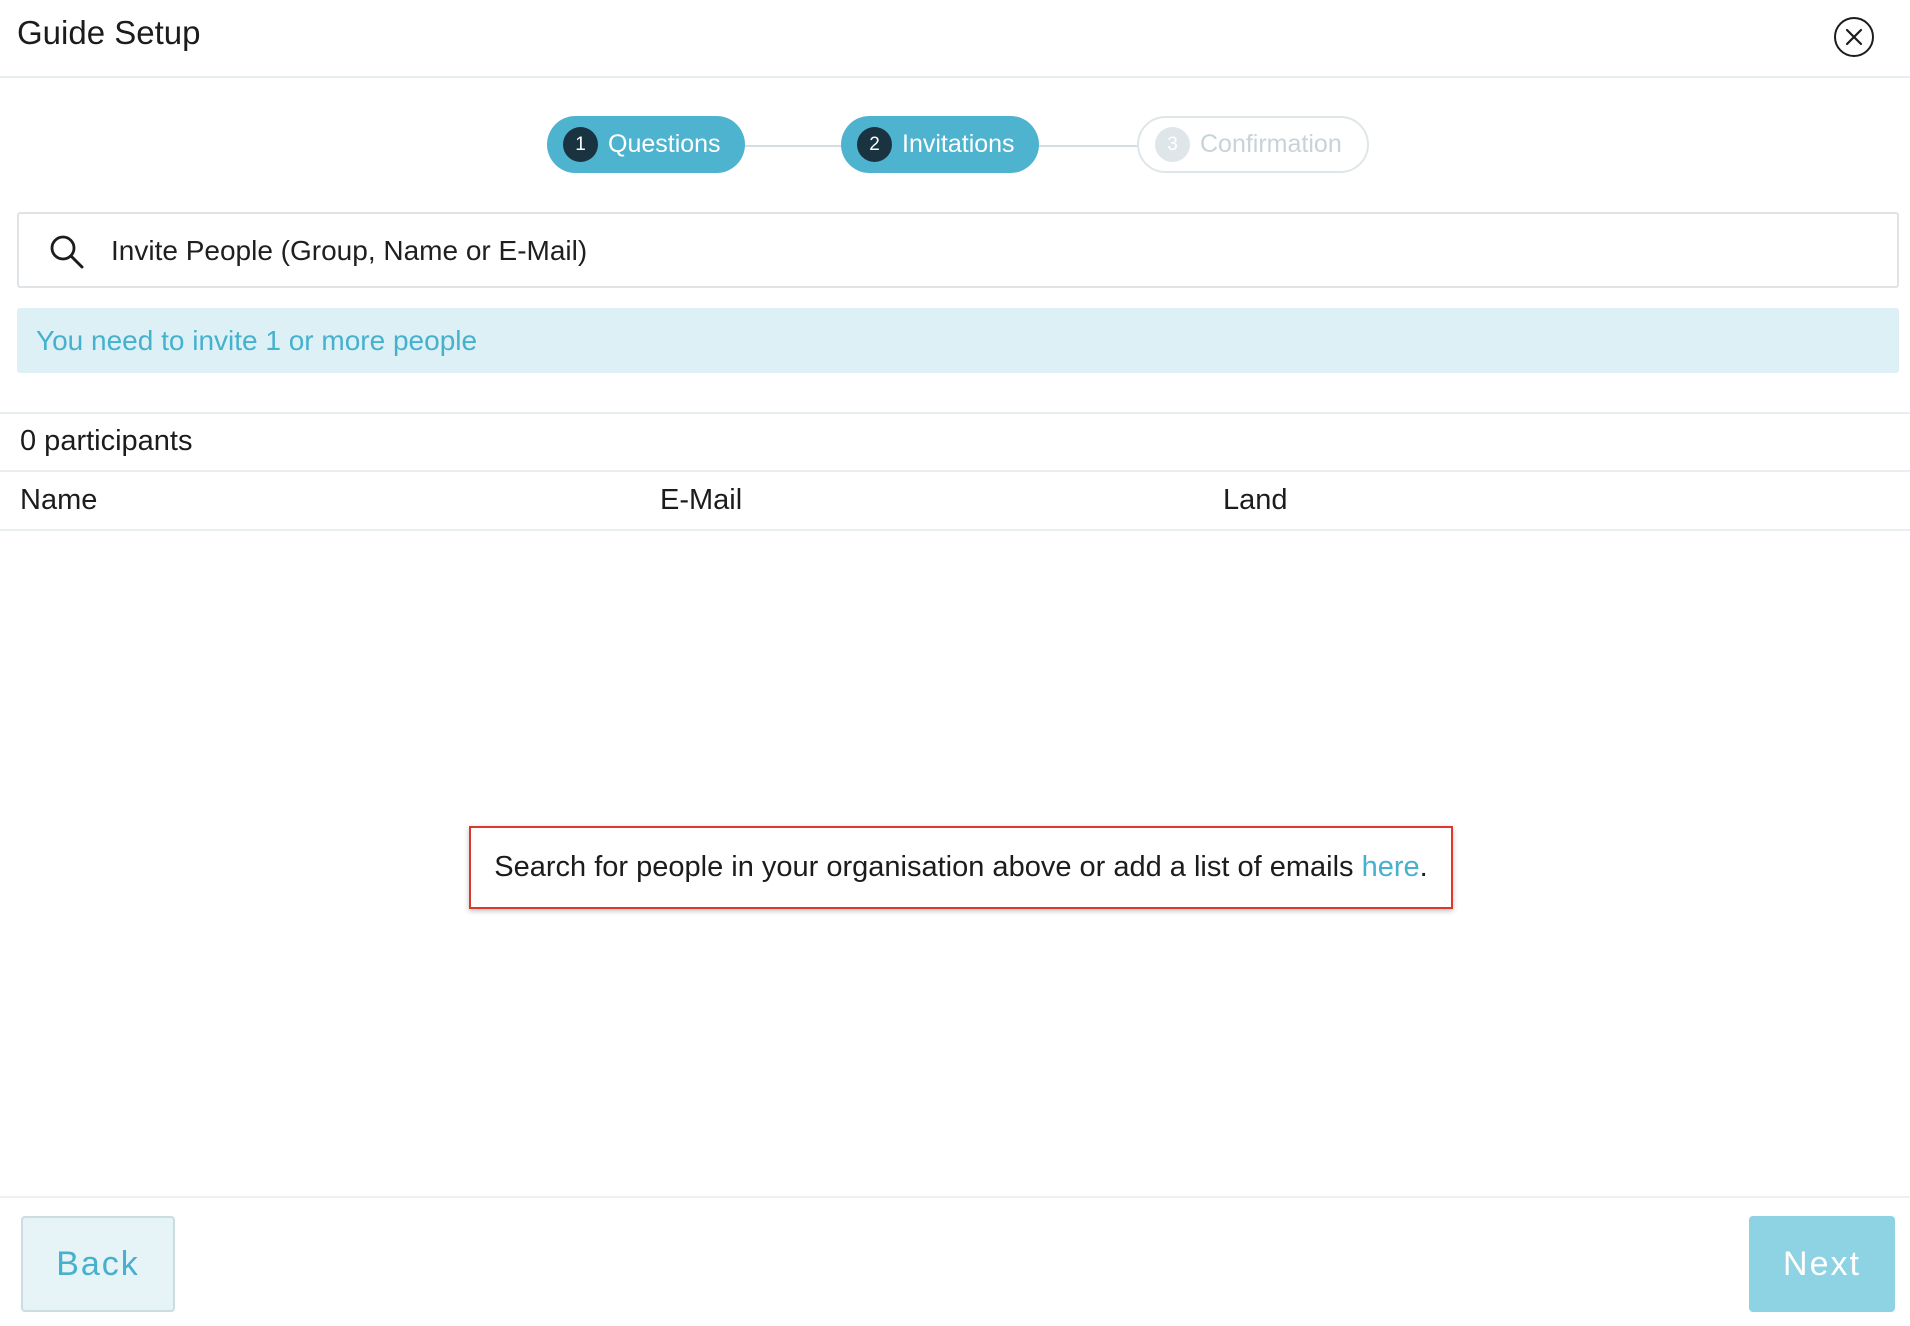  I want to click on step-number: 3, so click(1172, 144).